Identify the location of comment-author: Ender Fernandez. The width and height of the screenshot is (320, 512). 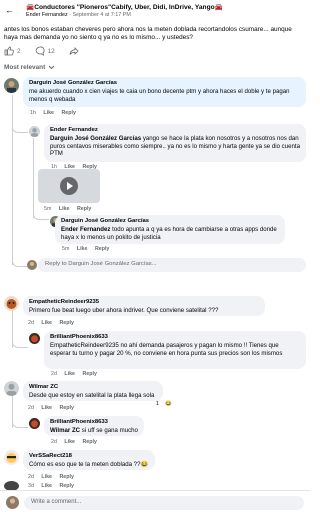
(175, 131).